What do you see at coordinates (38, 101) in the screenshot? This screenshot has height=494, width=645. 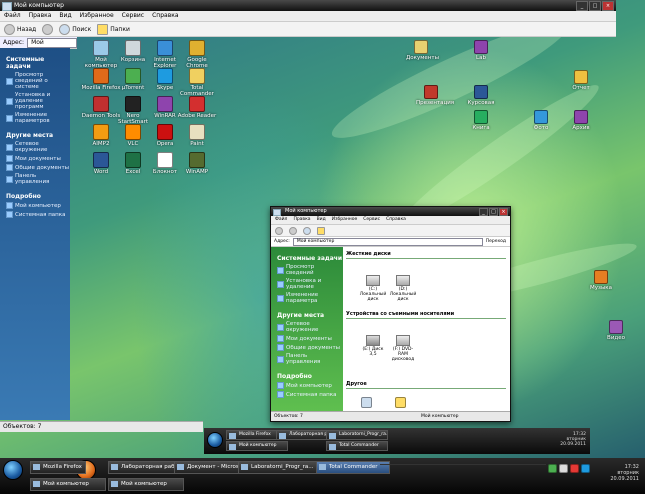 I see `sidebar-item: Установка и удаление программ` at bounding box center [38, 101].